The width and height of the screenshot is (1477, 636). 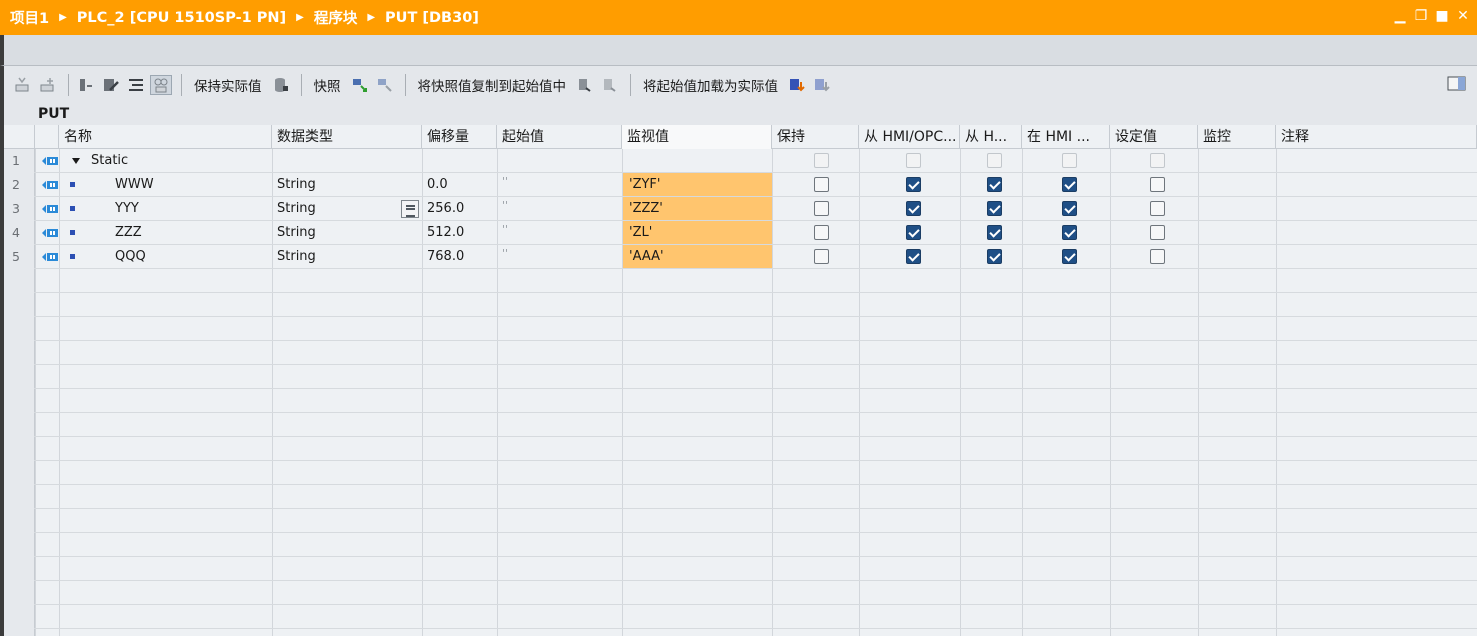 What do you see at coordinates (410, 209) in the screenshot?
I see `type-list-button` at bounding box center [410, 209].